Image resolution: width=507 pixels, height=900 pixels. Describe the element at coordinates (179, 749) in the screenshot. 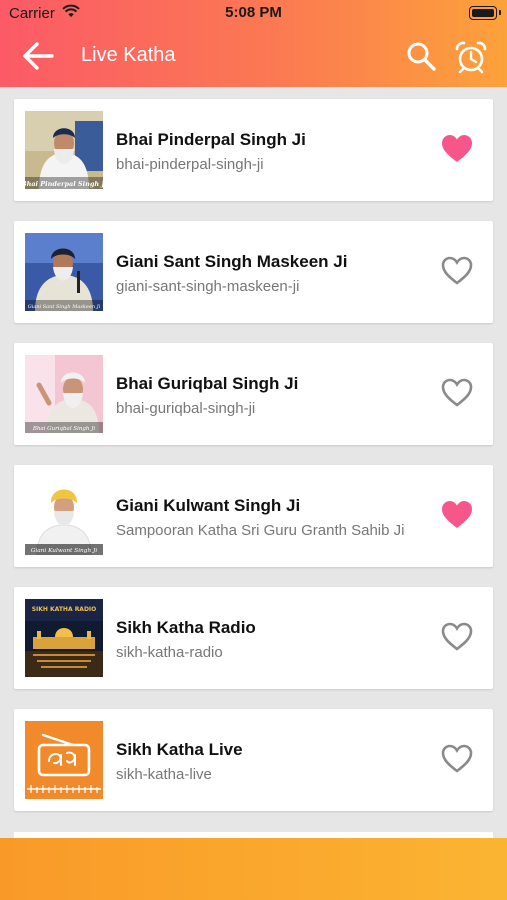

I see `item-title: Sikh Katha Live` at that location.